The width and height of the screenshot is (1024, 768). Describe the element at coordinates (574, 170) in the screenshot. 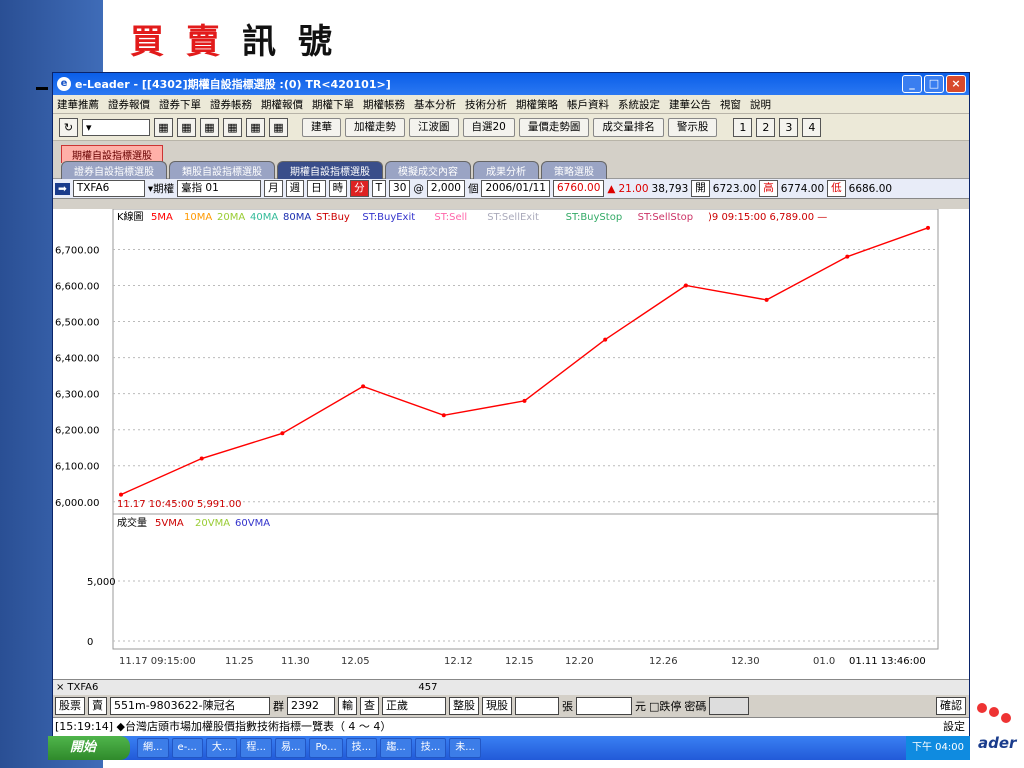

I see `tab-5: 策略選股` at that location.